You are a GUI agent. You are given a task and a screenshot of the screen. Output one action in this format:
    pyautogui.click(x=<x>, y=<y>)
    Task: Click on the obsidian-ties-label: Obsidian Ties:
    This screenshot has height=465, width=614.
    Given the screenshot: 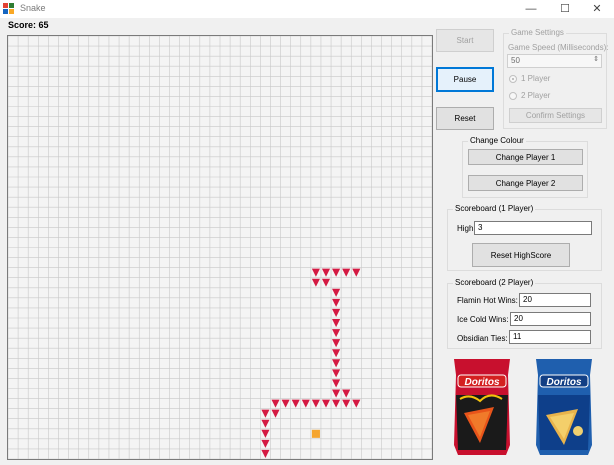 What is the action you would take?
    pyautogui.click(x=482, y=338)
    